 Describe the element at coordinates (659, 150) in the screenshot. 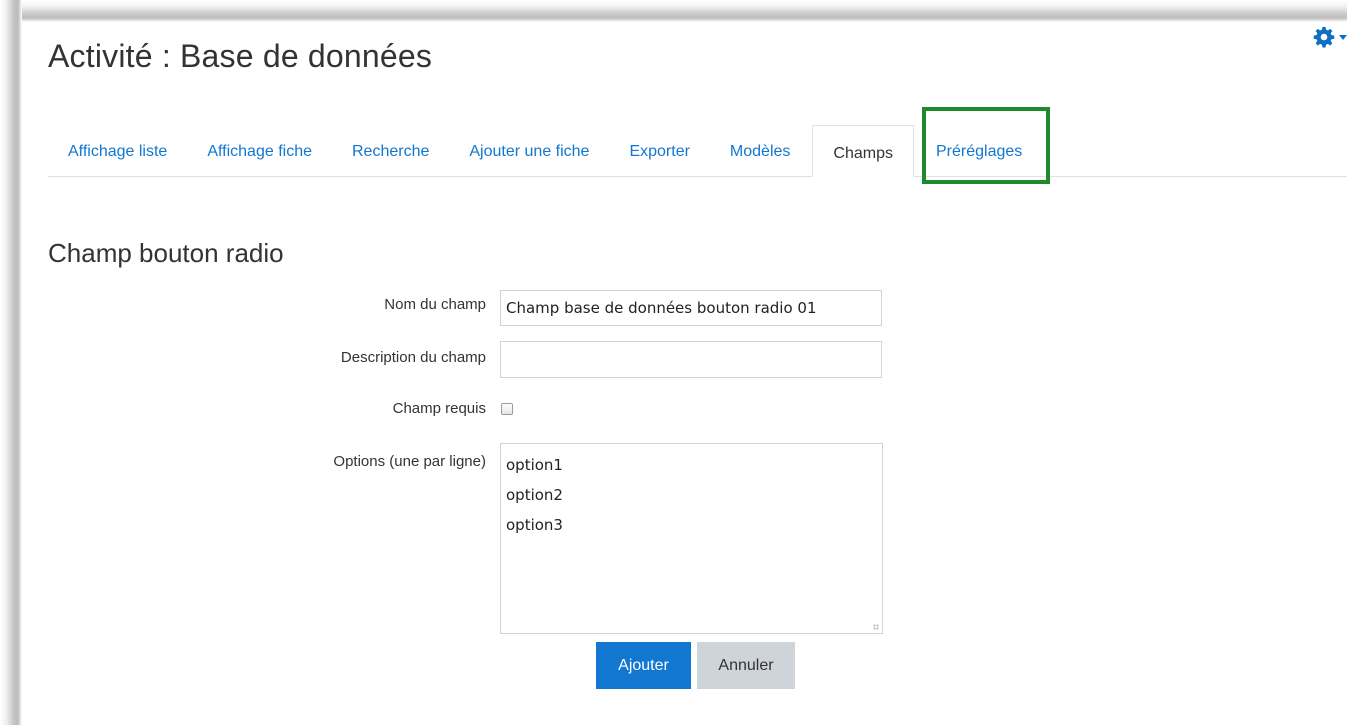

I see `tab-exporter: Exporter` at that location.